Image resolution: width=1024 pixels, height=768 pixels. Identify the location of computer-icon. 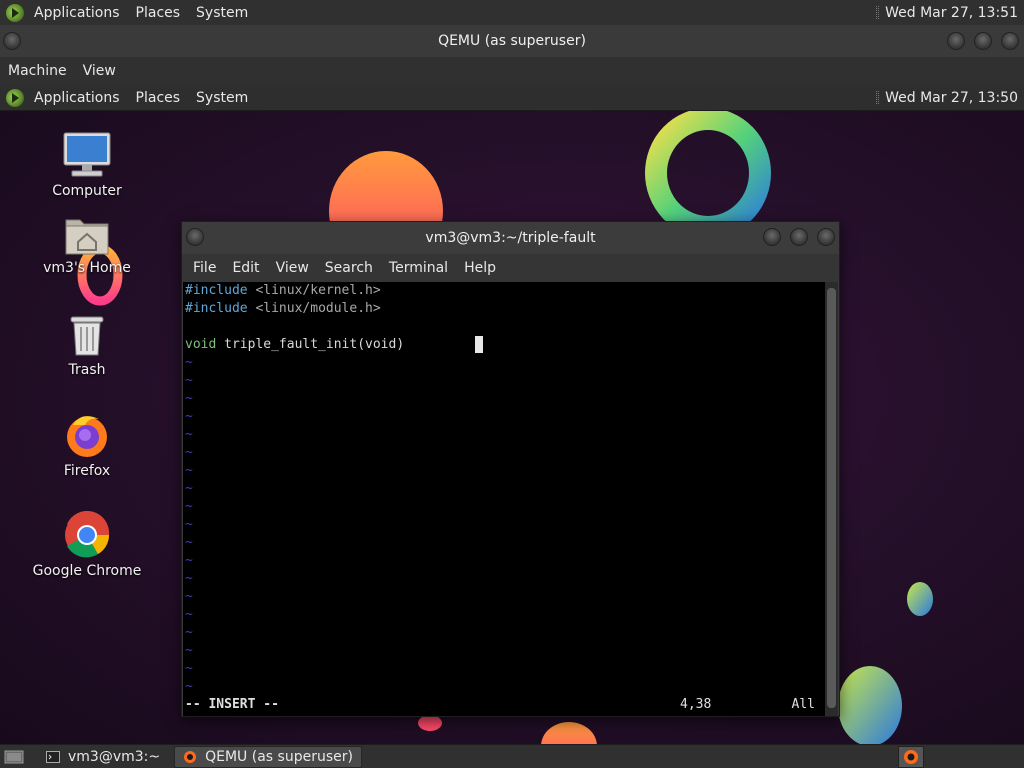
(87, 154).